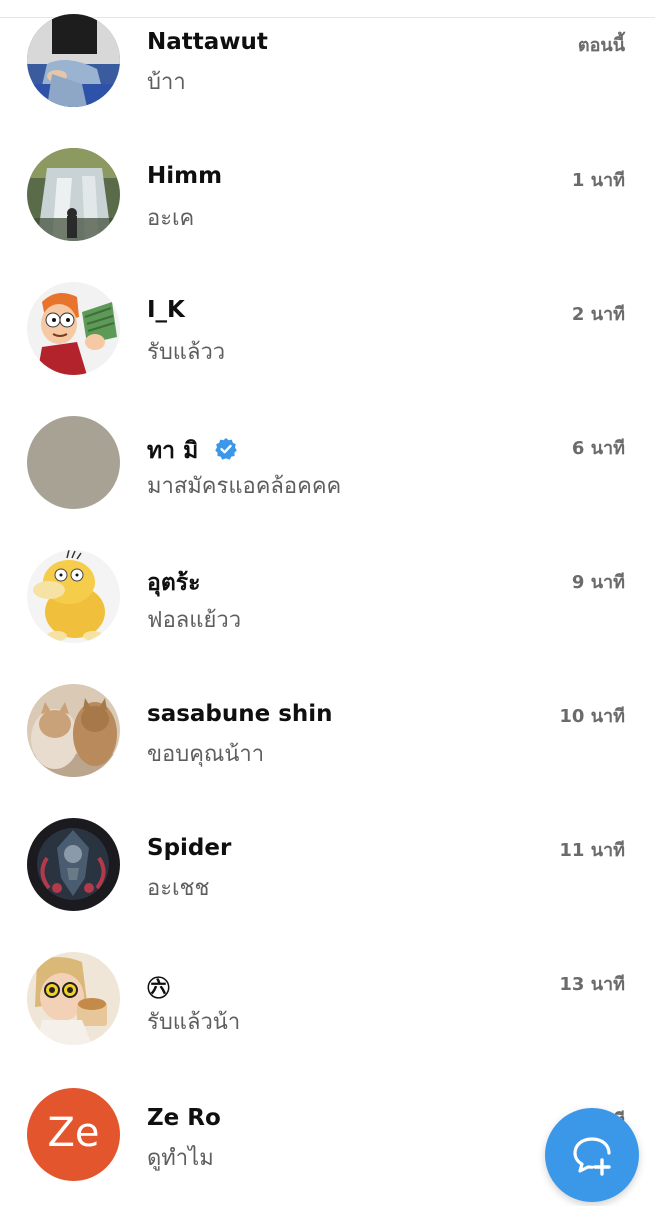  Describe the element at coordinates (327, 469) in the screenshot. I see `conversation-row: ทา มิ มาสมัครแอคล้อคคค 6 นาที` at that location.